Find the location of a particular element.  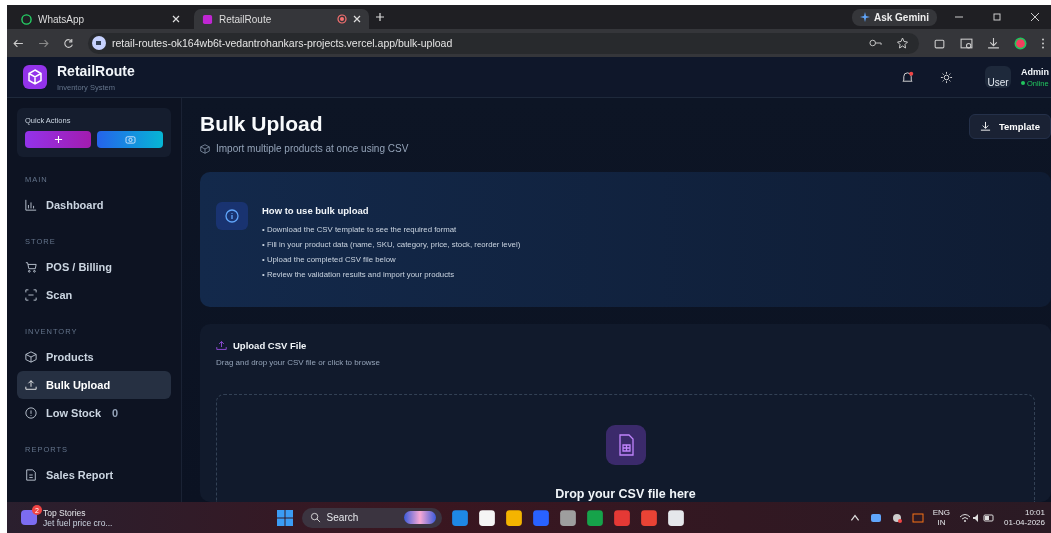

cube-logo-icon is located at coordinates (35, 77).